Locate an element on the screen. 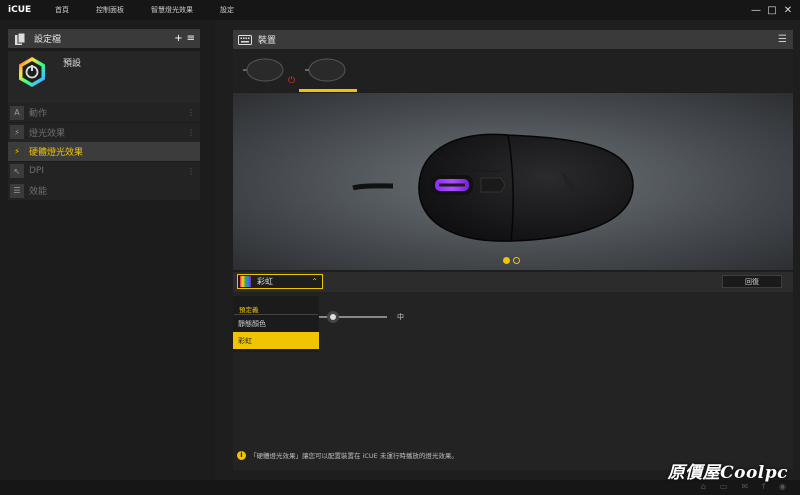  info-icon: i is located at coordinates (241, 455).